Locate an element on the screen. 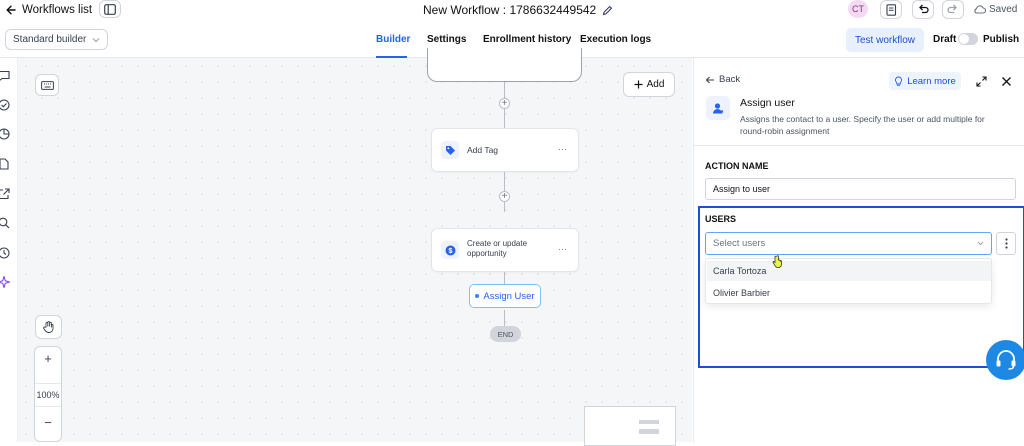 Image resolution: width=1024 pixels, height=446 pixels. zoom-level: 100% is located at coordinates (48, 395).